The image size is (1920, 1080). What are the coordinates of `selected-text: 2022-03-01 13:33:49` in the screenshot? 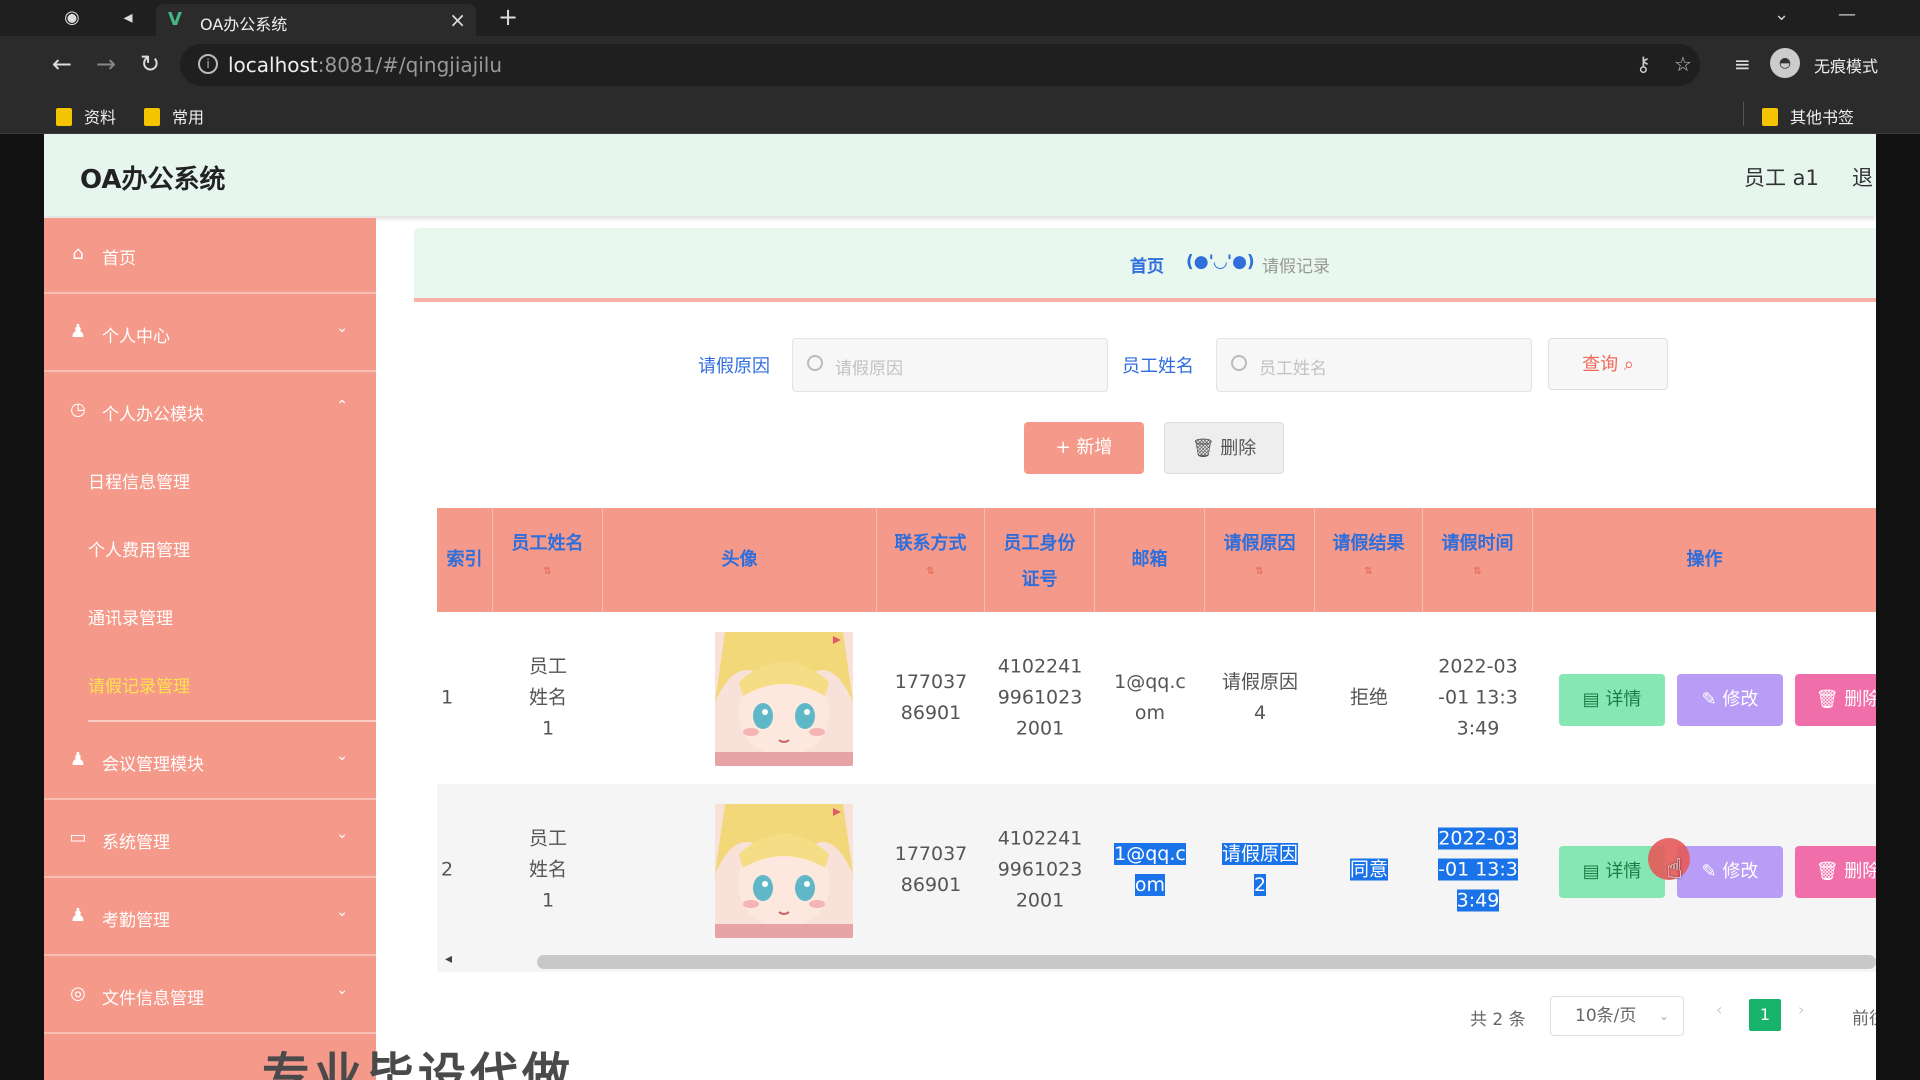 It's located at (1478, 869).